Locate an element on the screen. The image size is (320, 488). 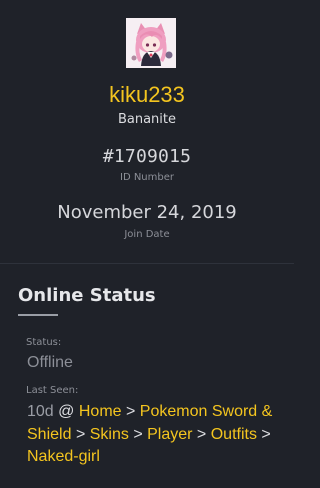
breadcrumb-outfits: Outfits is located at coordinates (234, 434).